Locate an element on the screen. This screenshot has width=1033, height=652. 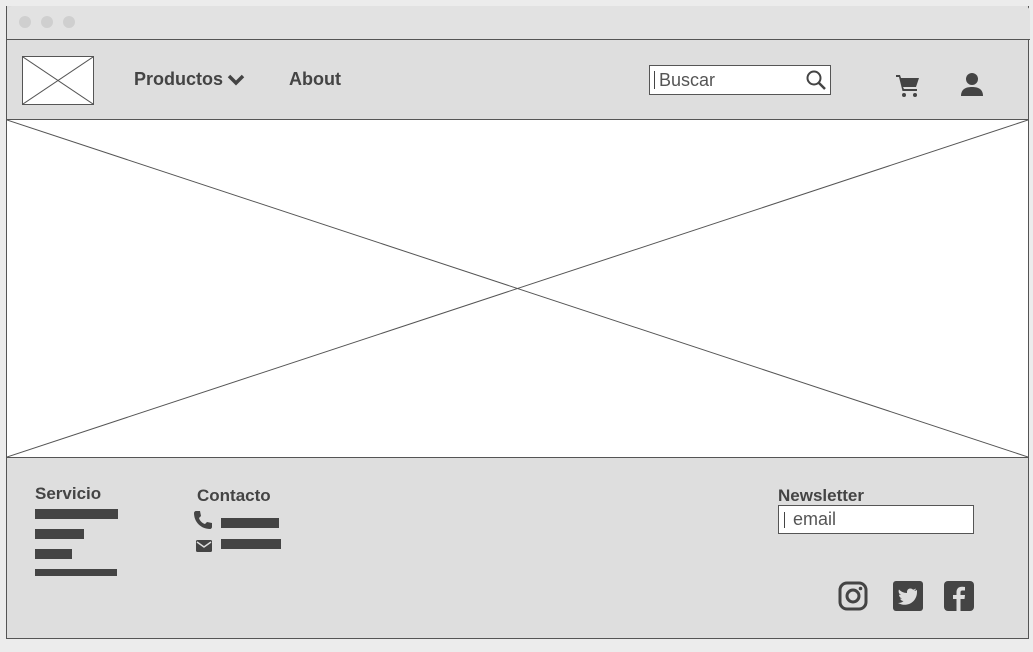
search-icon is located at coordinates (816, 82).